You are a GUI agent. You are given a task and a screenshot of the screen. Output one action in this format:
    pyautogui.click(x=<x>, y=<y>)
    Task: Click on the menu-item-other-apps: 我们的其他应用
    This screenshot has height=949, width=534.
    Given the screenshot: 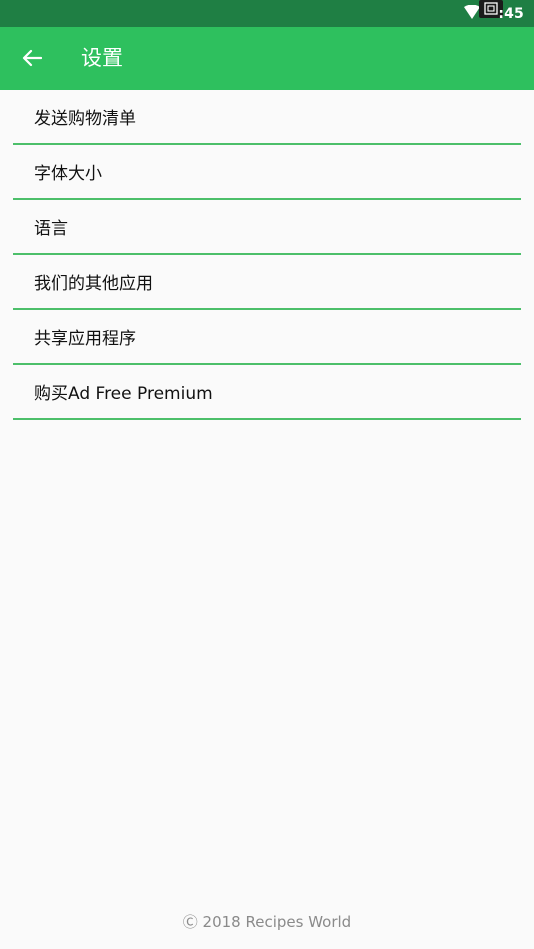 What is the action you would take?
    pyautogui.click(x=267, y=282)
    